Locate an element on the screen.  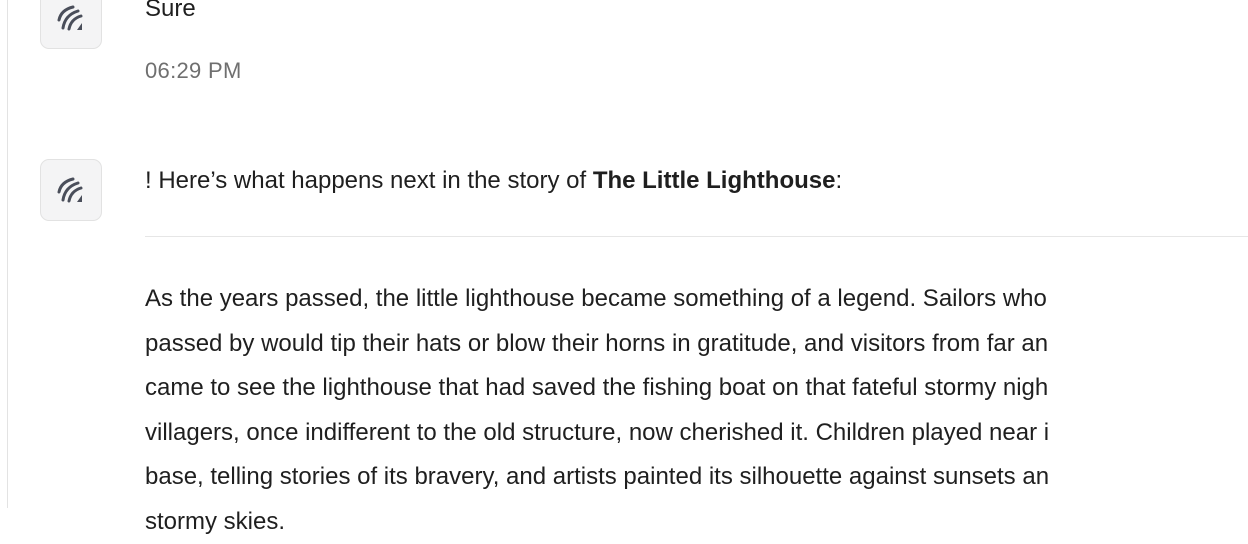
story-title: The Little Lighthouse is located at coordinates (714, 180).